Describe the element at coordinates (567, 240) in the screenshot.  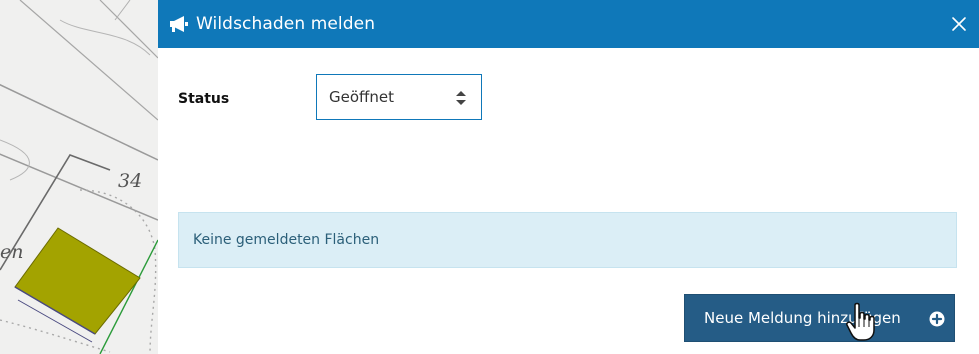
I see `info-message-box: Keine gemeldeten Flächen` at that location.